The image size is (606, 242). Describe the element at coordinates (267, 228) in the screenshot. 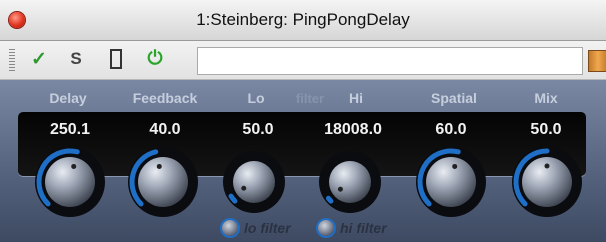

I see `lo-filter-label: lo filter` at that location.